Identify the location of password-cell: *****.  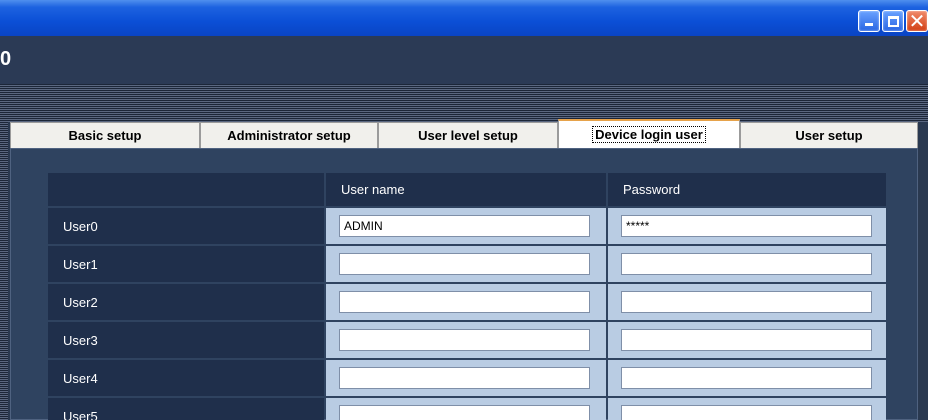
(747, 226).